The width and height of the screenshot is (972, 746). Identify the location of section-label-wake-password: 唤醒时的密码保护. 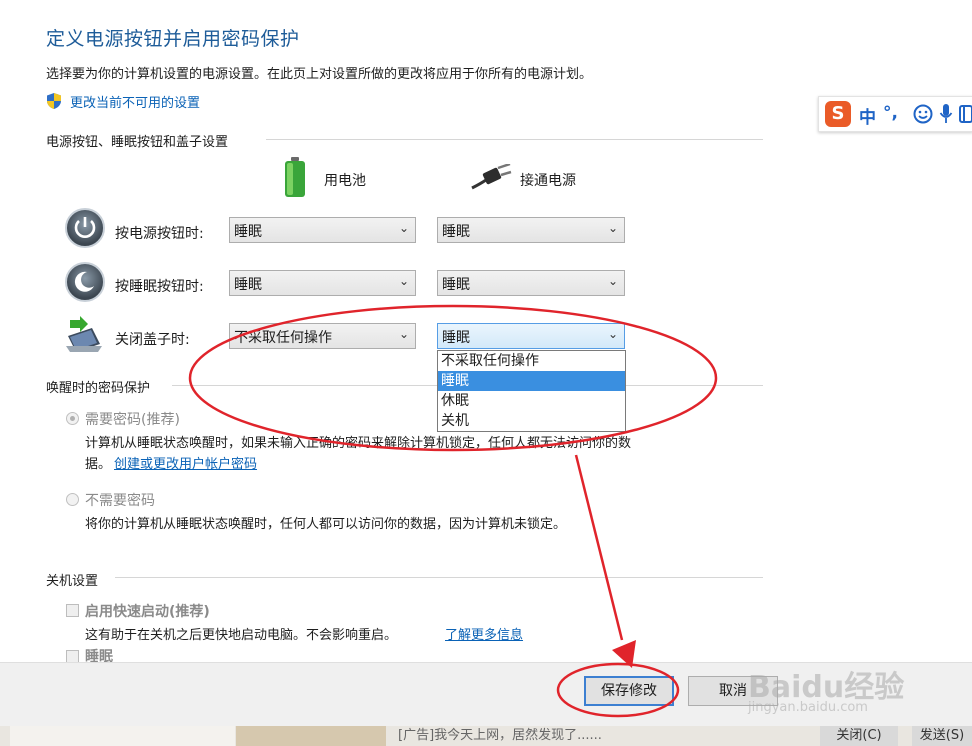
(98, 388).